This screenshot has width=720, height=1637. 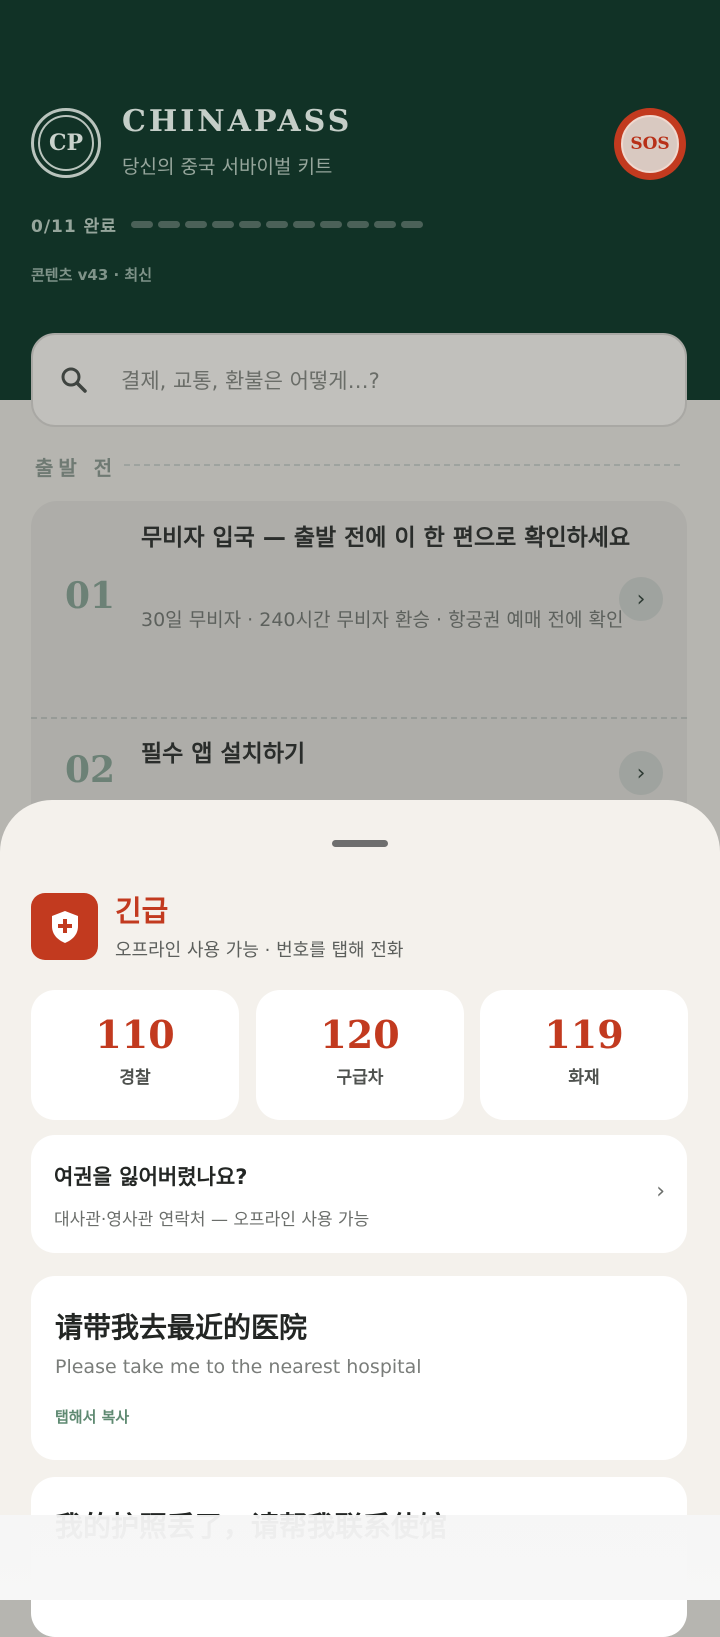 I want to click on call-fire-button: 119 화재, so click(x=584, y=1055).